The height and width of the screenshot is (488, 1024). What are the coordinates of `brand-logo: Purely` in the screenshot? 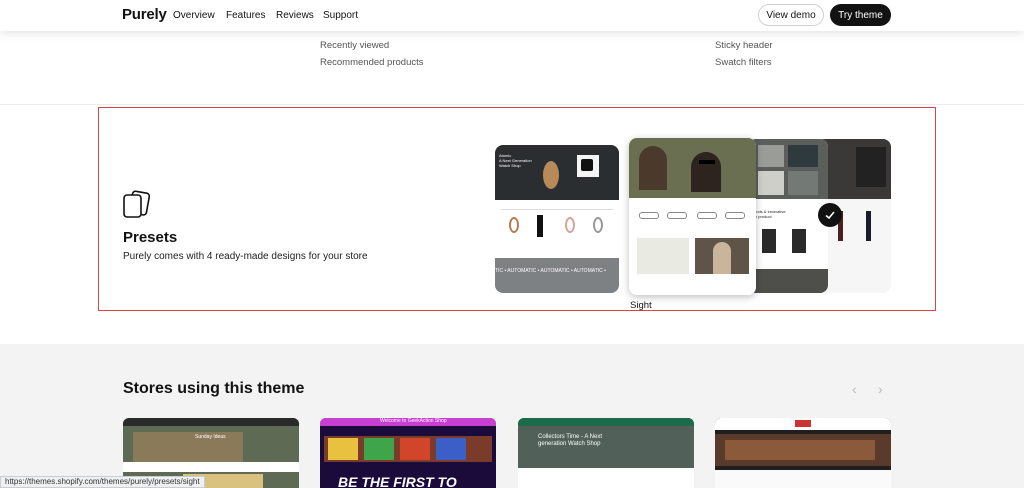 It's located at (144, 14).